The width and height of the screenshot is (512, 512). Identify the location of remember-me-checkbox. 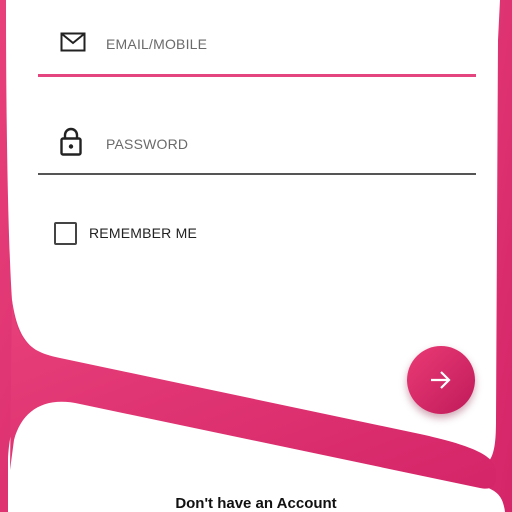
(65, 233).